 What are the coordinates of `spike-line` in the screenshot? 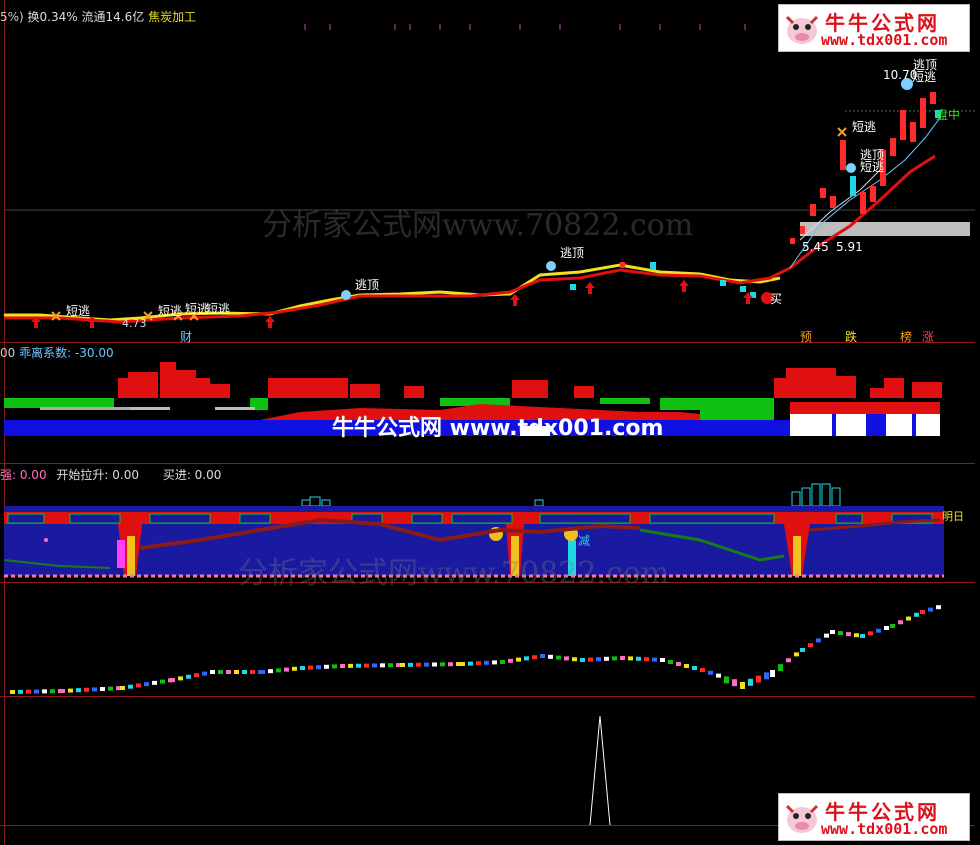 It's located at (600, 770).